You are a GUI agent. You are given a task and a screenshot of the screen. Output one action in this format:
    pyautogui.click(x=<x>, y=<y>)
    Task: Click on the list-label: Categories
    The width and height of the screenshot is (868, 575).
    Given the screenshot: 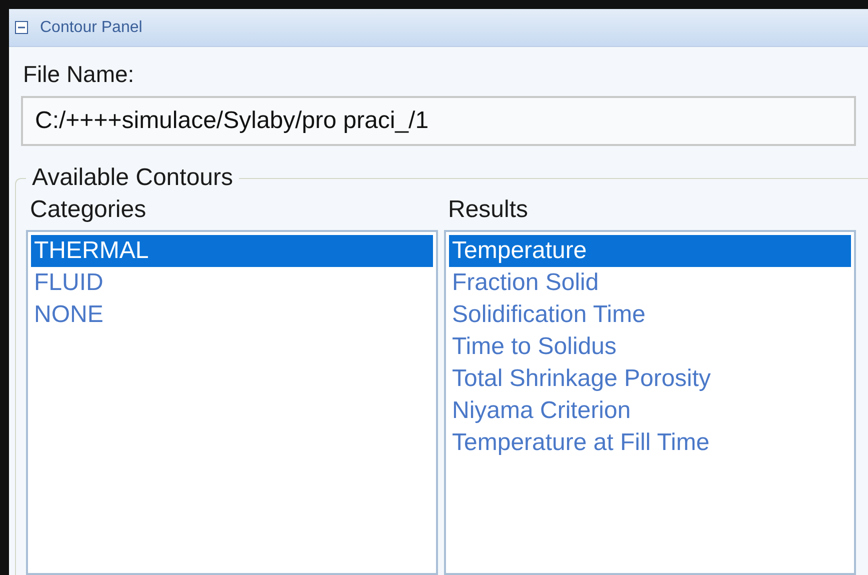 What is the action you would take?
    pyautogui.click(x=87, y=210)
    